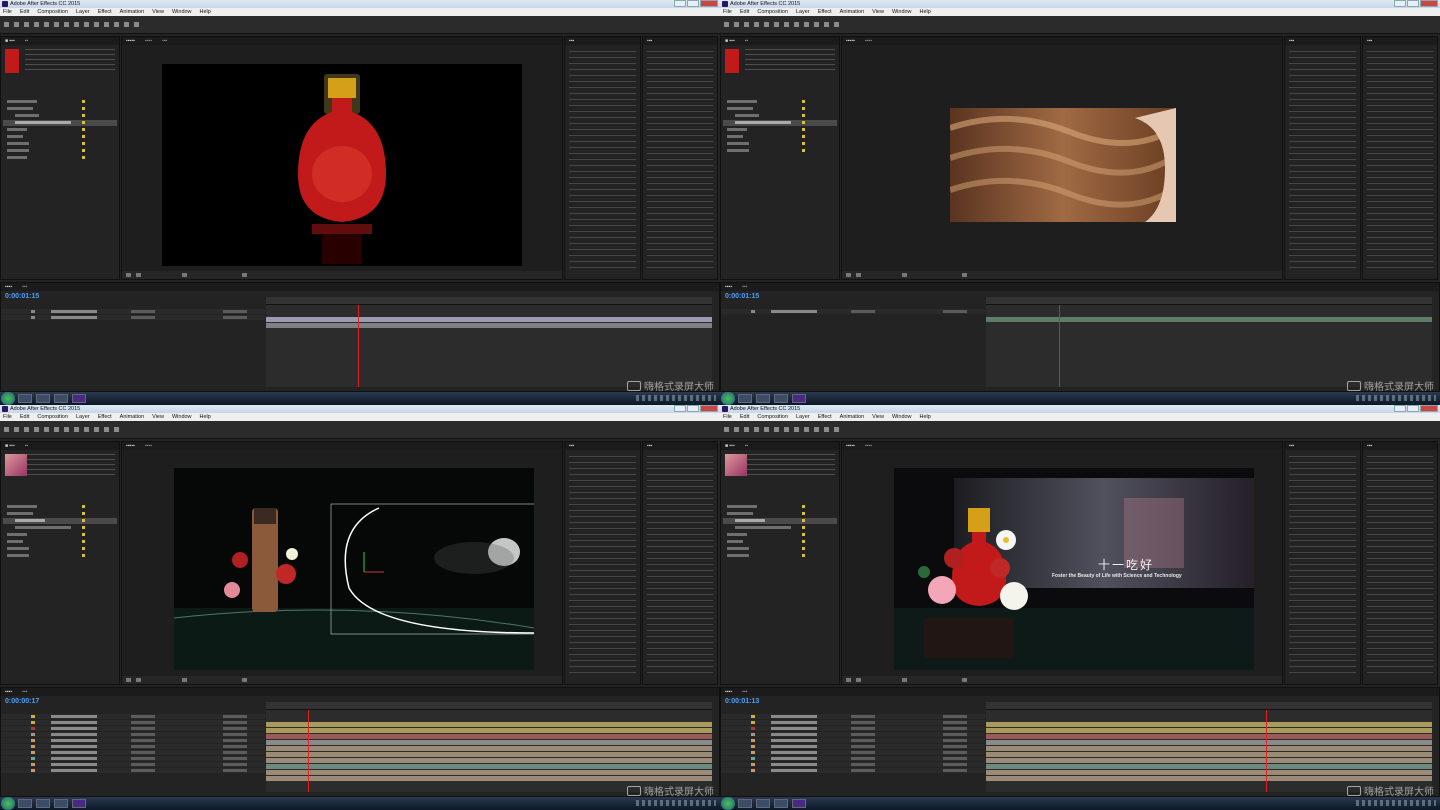 The width and height of the screenshot is (1440, 810). Describe the element at coordinates (16, 24) in the screenshot. I see `select-tool-icon` at that location.